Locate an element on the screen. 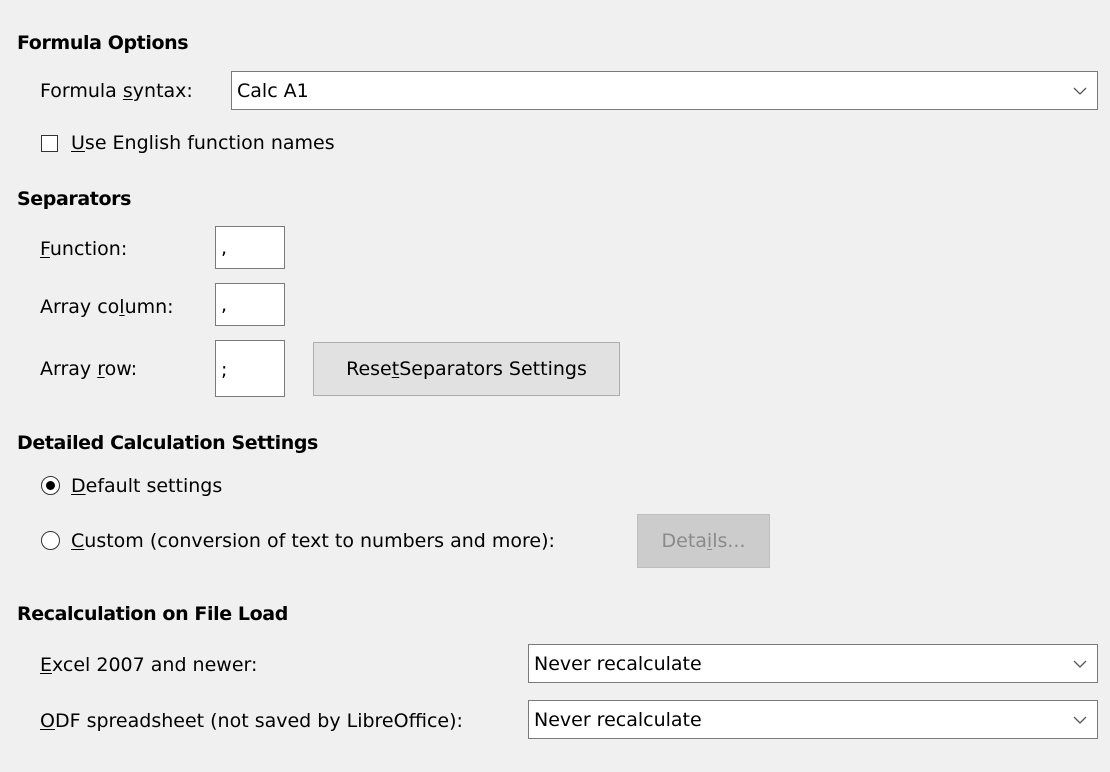 This screenshot has height=772, width=1110. english-function-names-post: se English function names is located at coordinates (209, 143).